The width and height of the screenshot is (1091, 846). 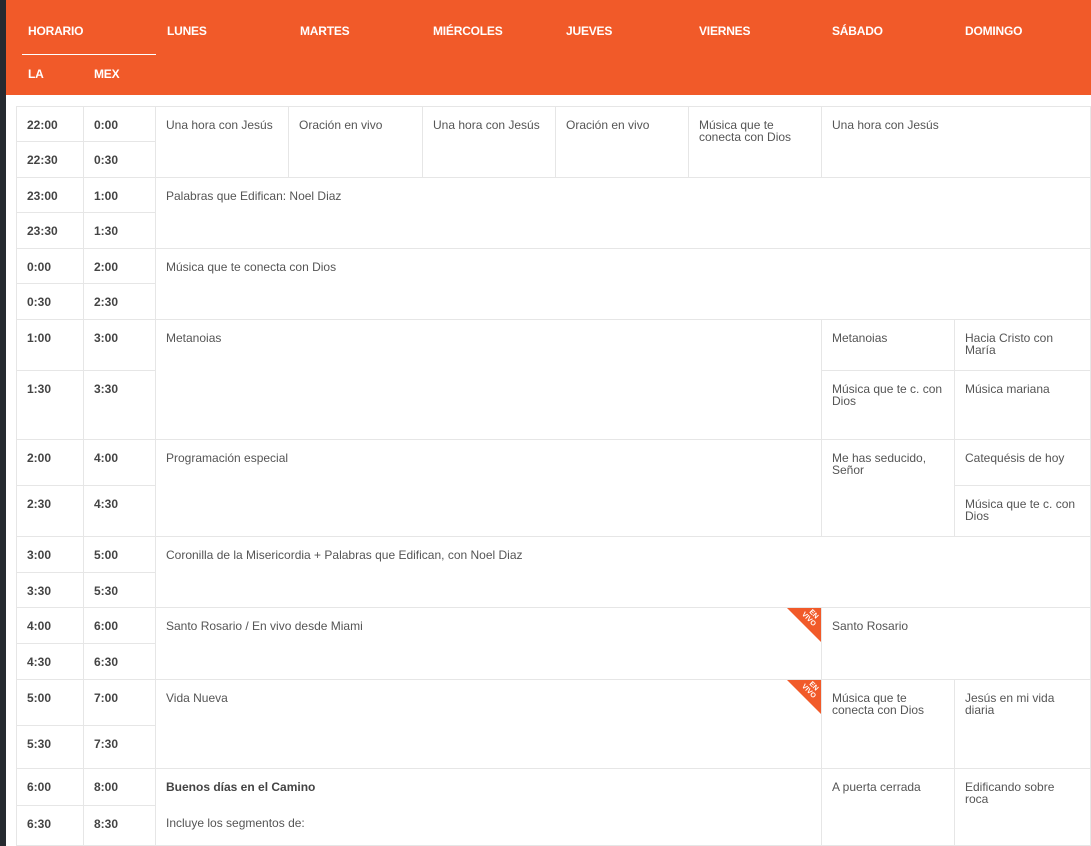 What do you see at coordinates (120, 231) in the screenshot?
I see `time-mex: 1:30` at bounding box center [120, 231].